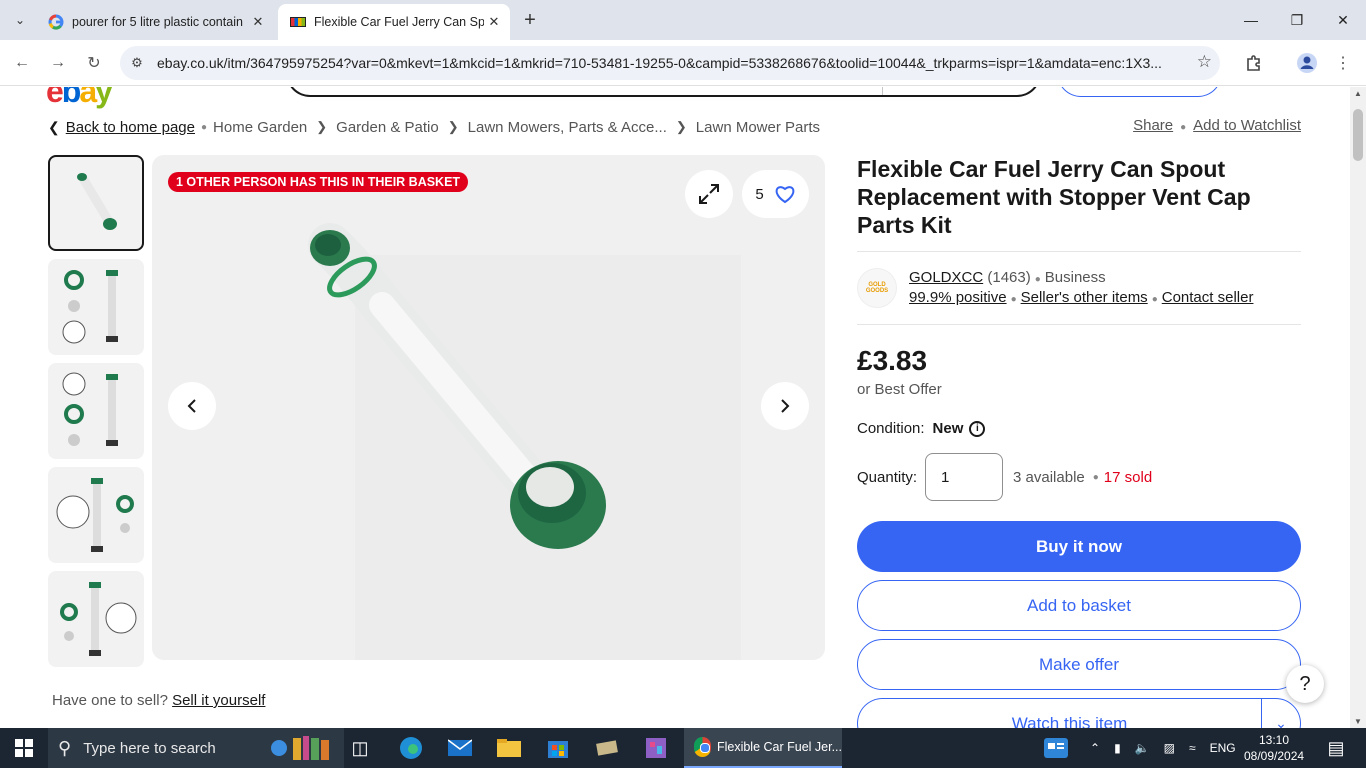 This screenshot has width=1366, height=768. Describe the element at coordinates (1358, 135) in the screenshot. I see `scroll-thumb` at that location.